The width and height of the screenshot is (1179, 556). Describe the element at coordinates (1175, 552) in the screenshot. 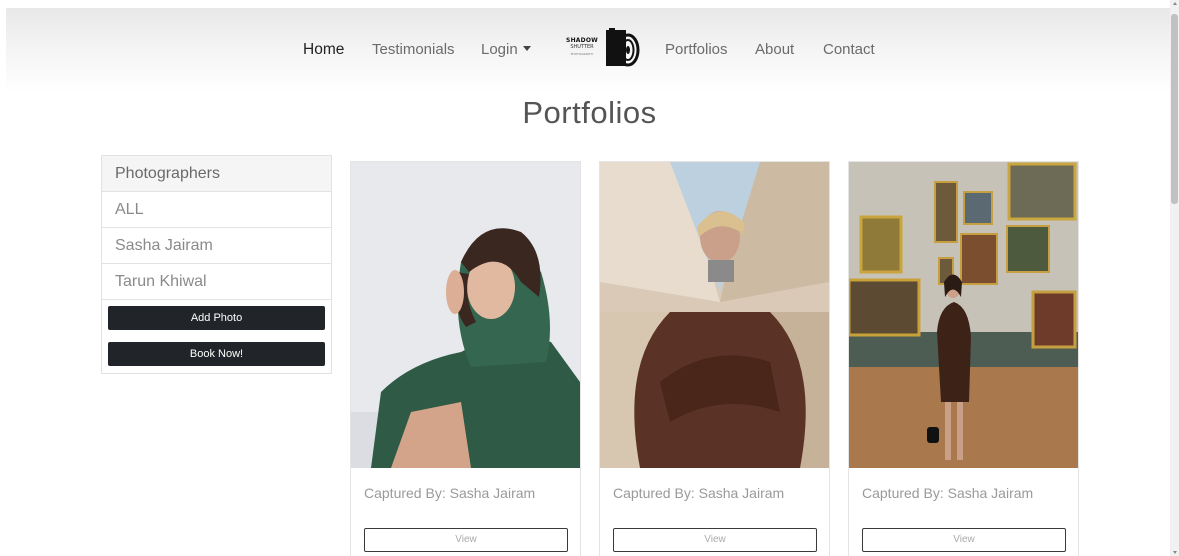

I see `scroll-down-arrow-icon` at that location.